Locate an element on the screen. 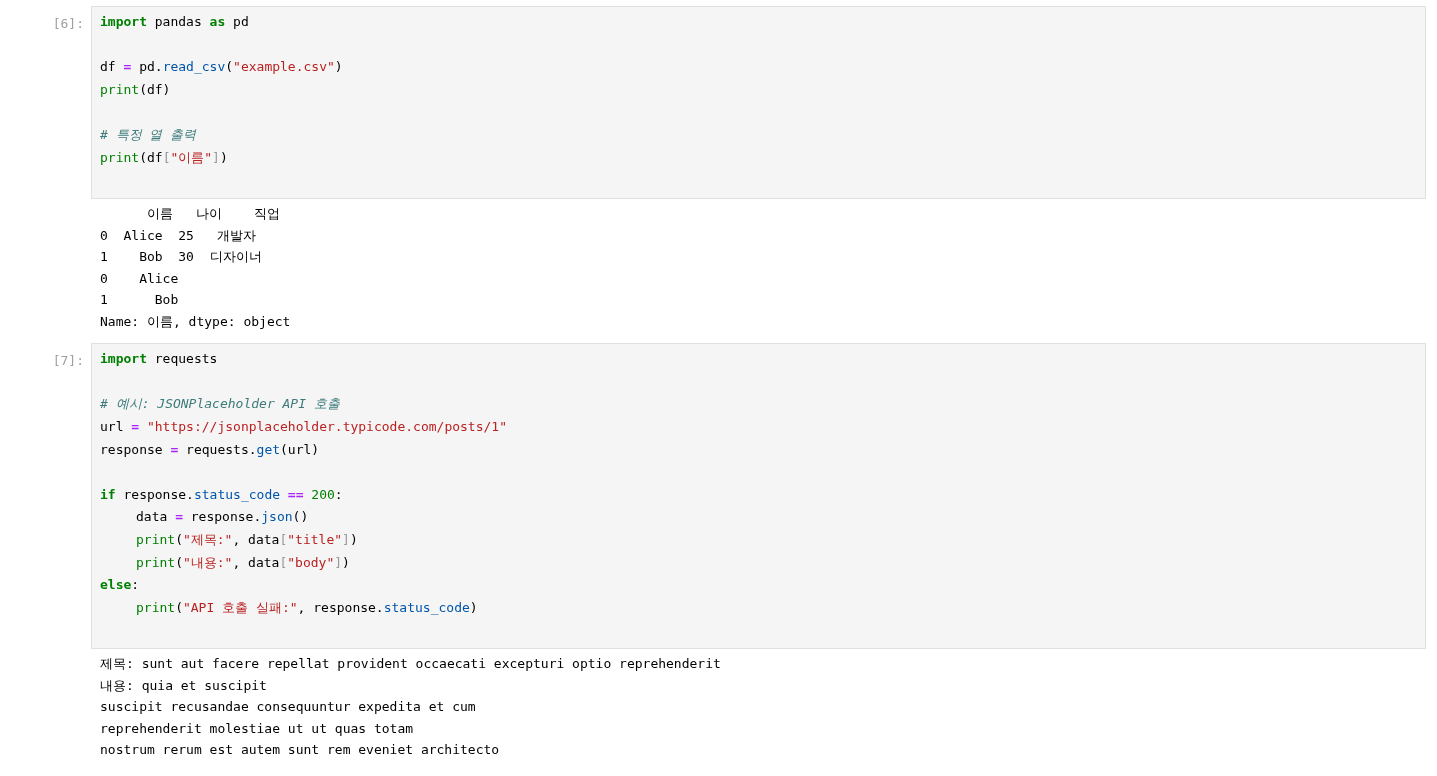 This screenshot has width=1437, height=776. code-line: print("내용:", data["body"]) is located at coordinates (243, 562).